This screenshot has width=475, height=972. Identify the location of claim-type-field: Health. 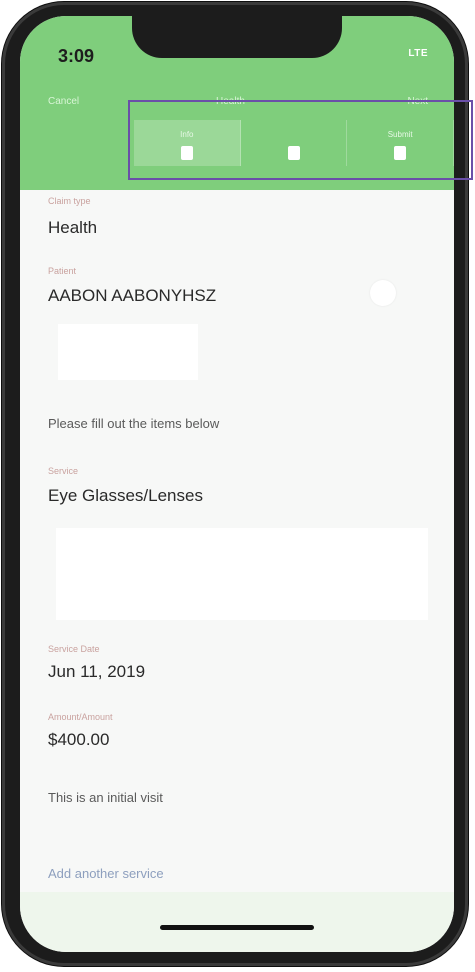
(72, 228).